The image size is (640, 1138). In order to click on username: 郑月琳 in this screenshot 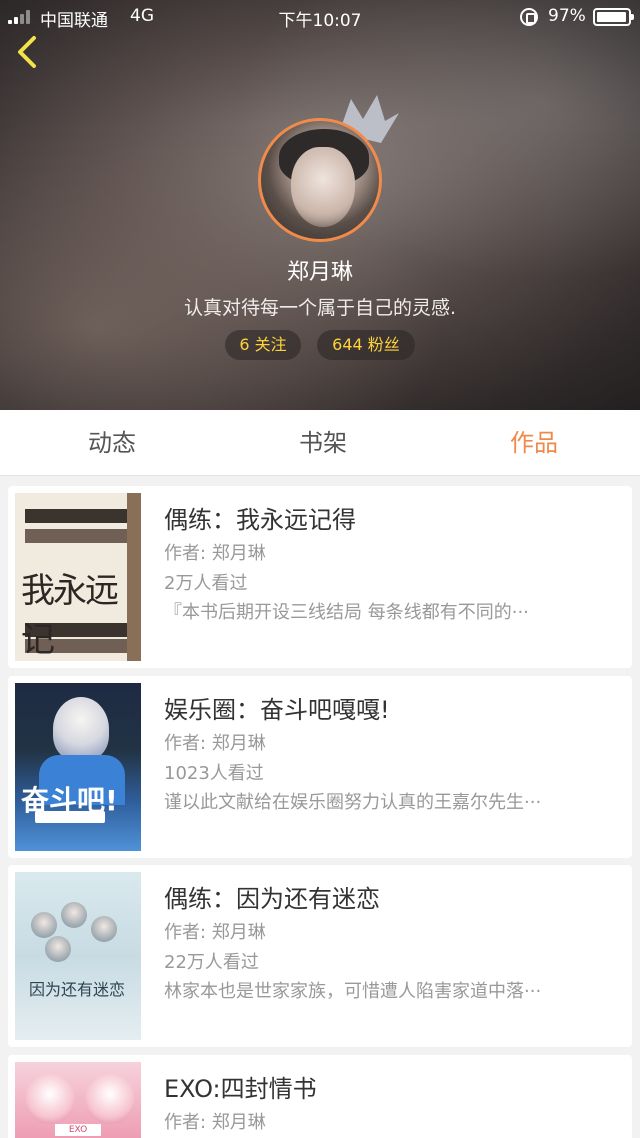, I will do `click(319, 272)`.